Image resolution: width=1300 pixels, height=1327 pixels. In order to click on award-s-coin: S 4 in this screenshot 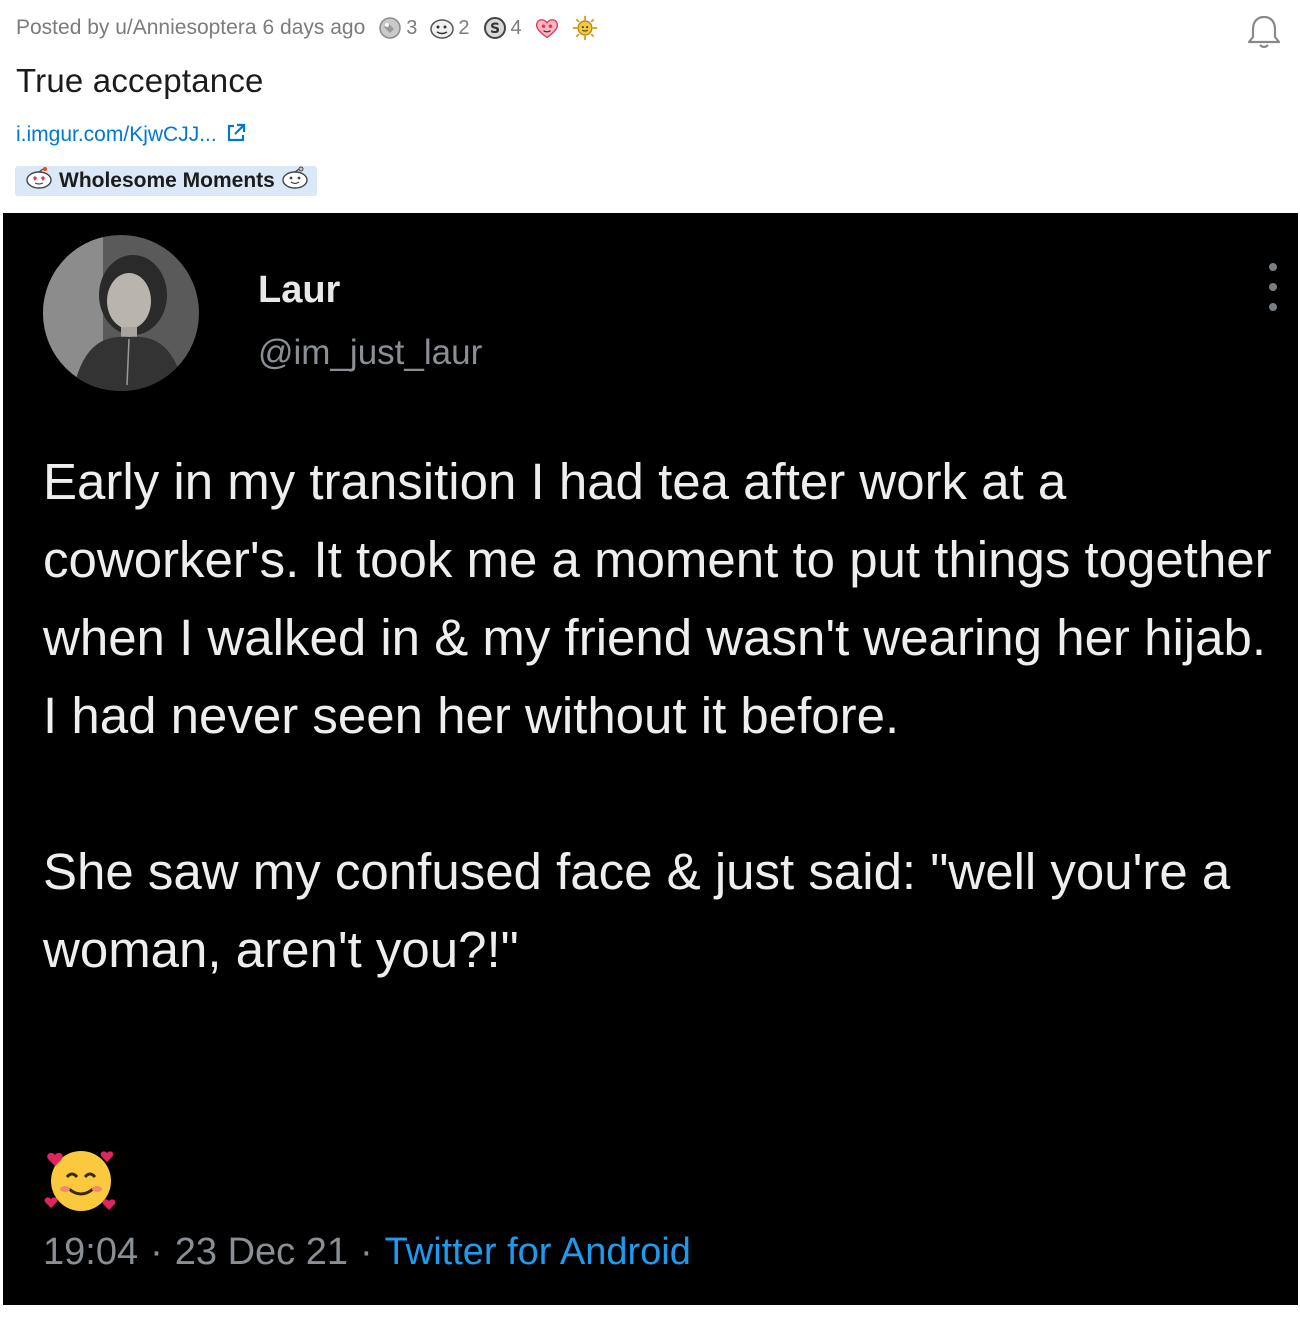, I will do `click(502, 28)`.